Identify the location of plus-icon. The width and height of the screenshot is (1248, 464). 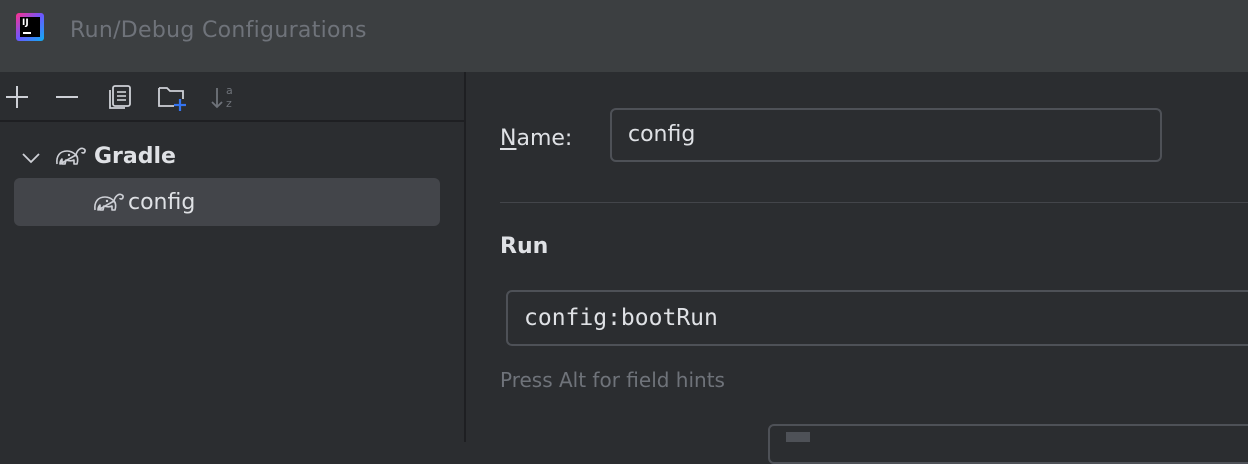
(17, 97).